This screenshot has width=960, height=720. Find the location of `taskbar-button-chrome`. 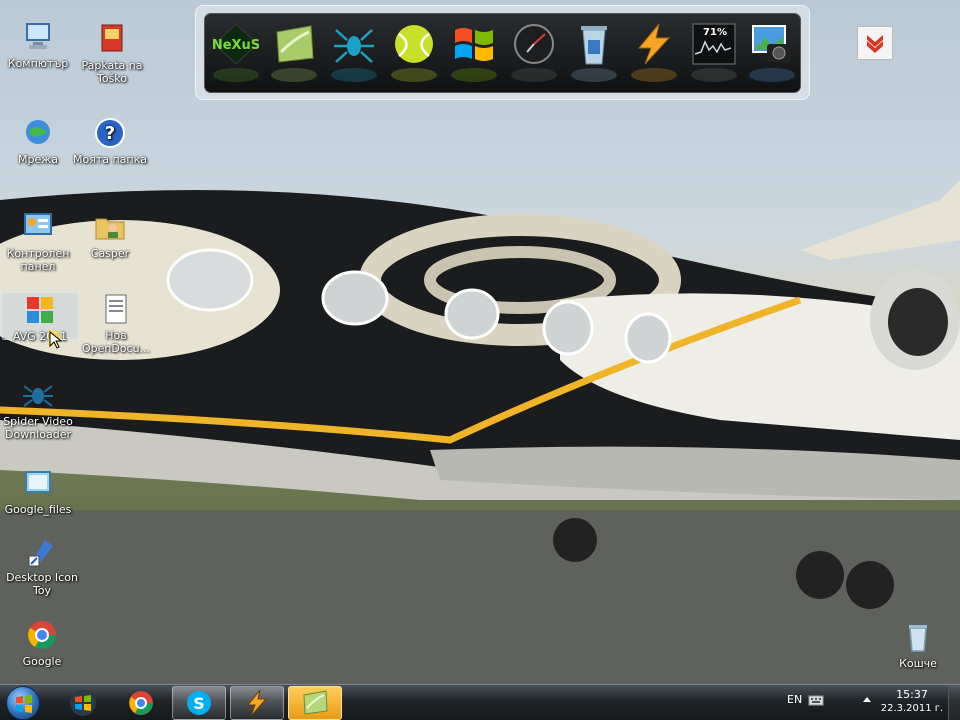

taskbar-button-chrome is located at coordinates (141, 703).